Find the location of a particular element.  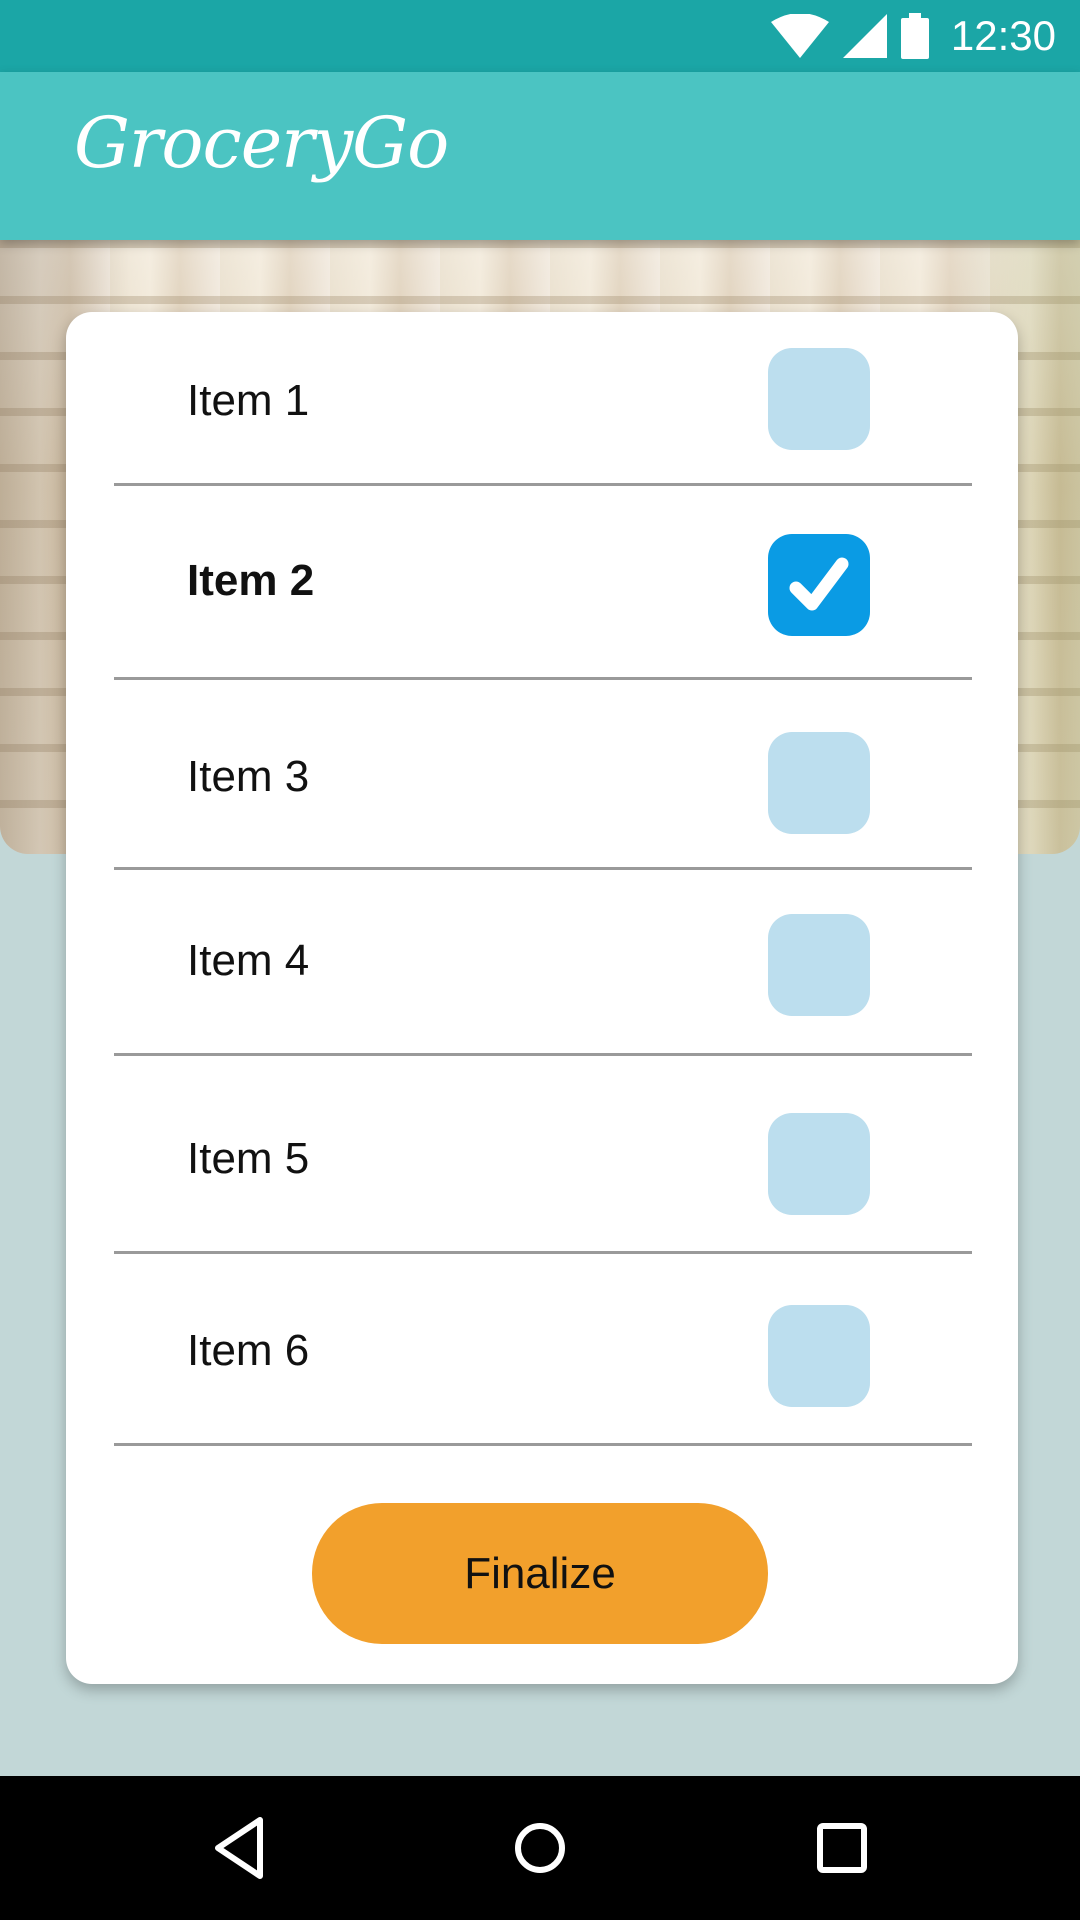

list-item-label: Item 1 is located at coordinates (248, 400).